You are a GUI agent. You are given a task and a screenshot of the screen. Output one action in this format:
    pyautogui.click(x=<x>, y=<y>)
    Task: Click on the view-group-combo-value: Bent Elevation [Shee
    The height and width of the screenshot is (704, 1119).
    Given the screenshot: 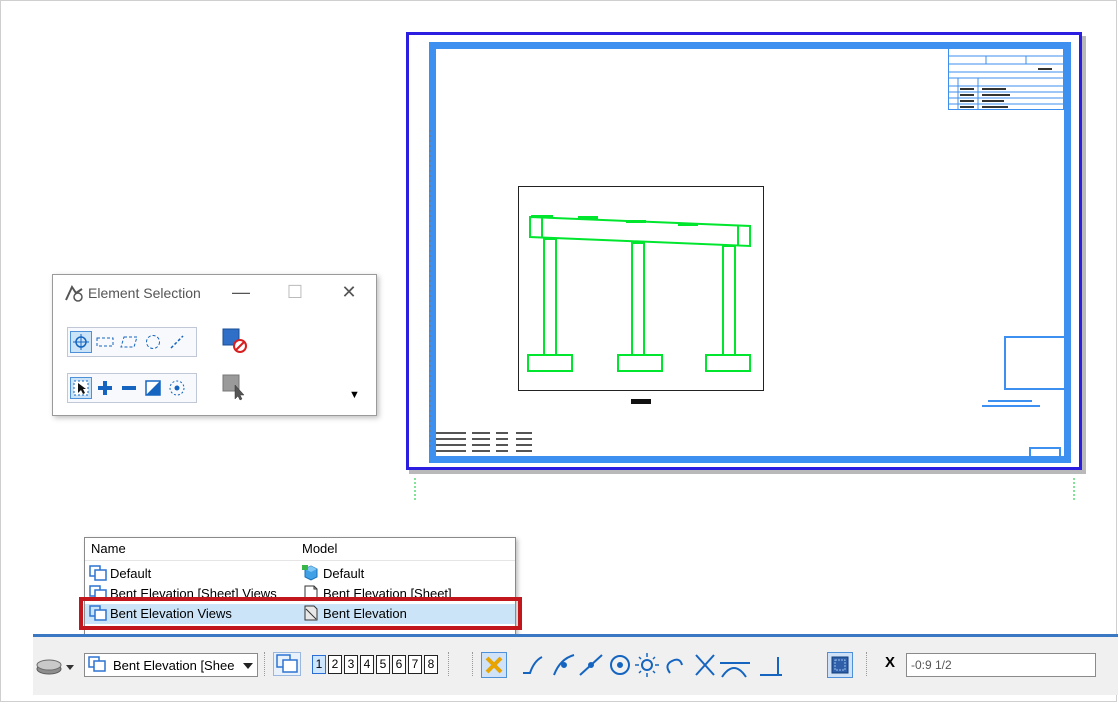 What is the action you would take?
    pyautogui.click(x=174, y=665)
    